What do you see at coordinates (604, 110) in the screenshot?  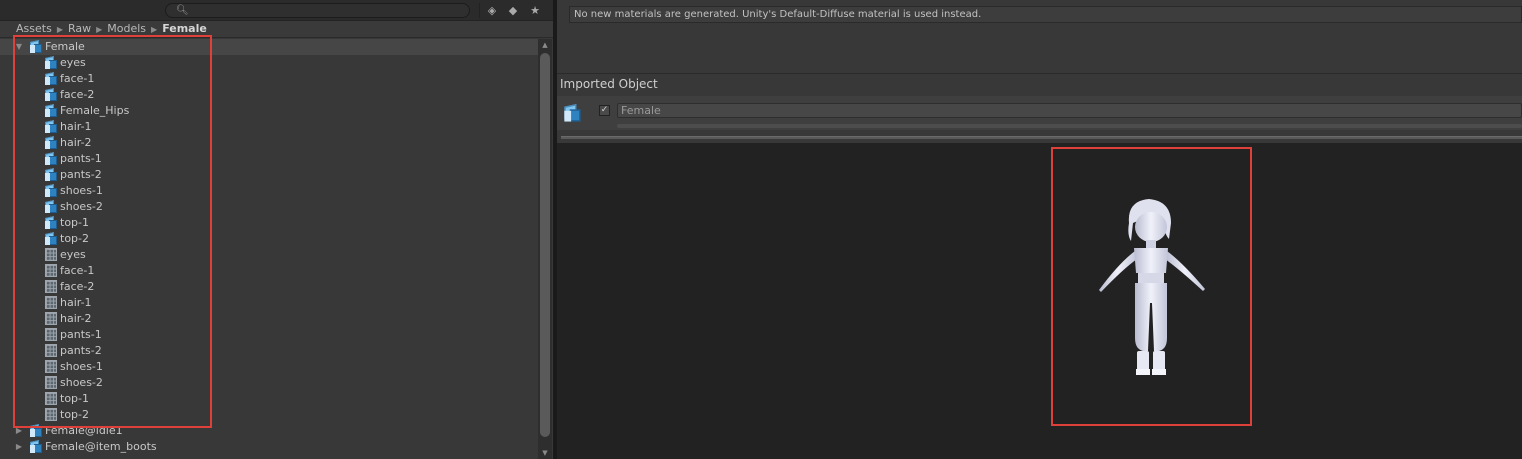 I see `active-checkbox: ✓` at bounding box center [604, 110].